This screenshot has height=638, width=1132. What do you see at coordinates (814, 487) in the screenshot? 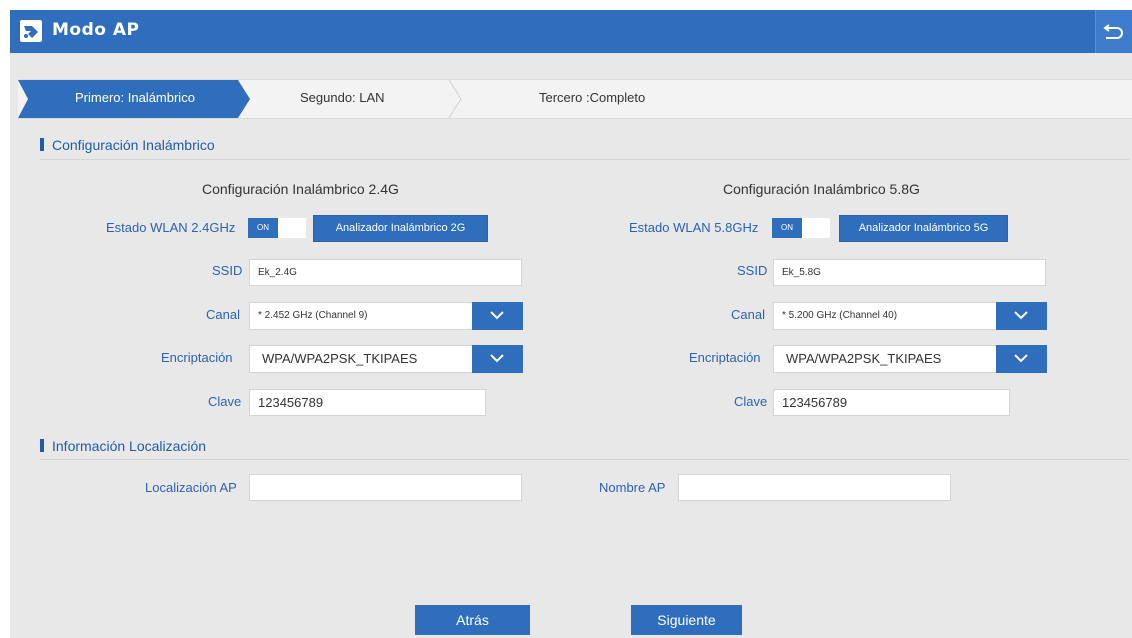
I see `ap-name-input` at bounding box center [814, 487].